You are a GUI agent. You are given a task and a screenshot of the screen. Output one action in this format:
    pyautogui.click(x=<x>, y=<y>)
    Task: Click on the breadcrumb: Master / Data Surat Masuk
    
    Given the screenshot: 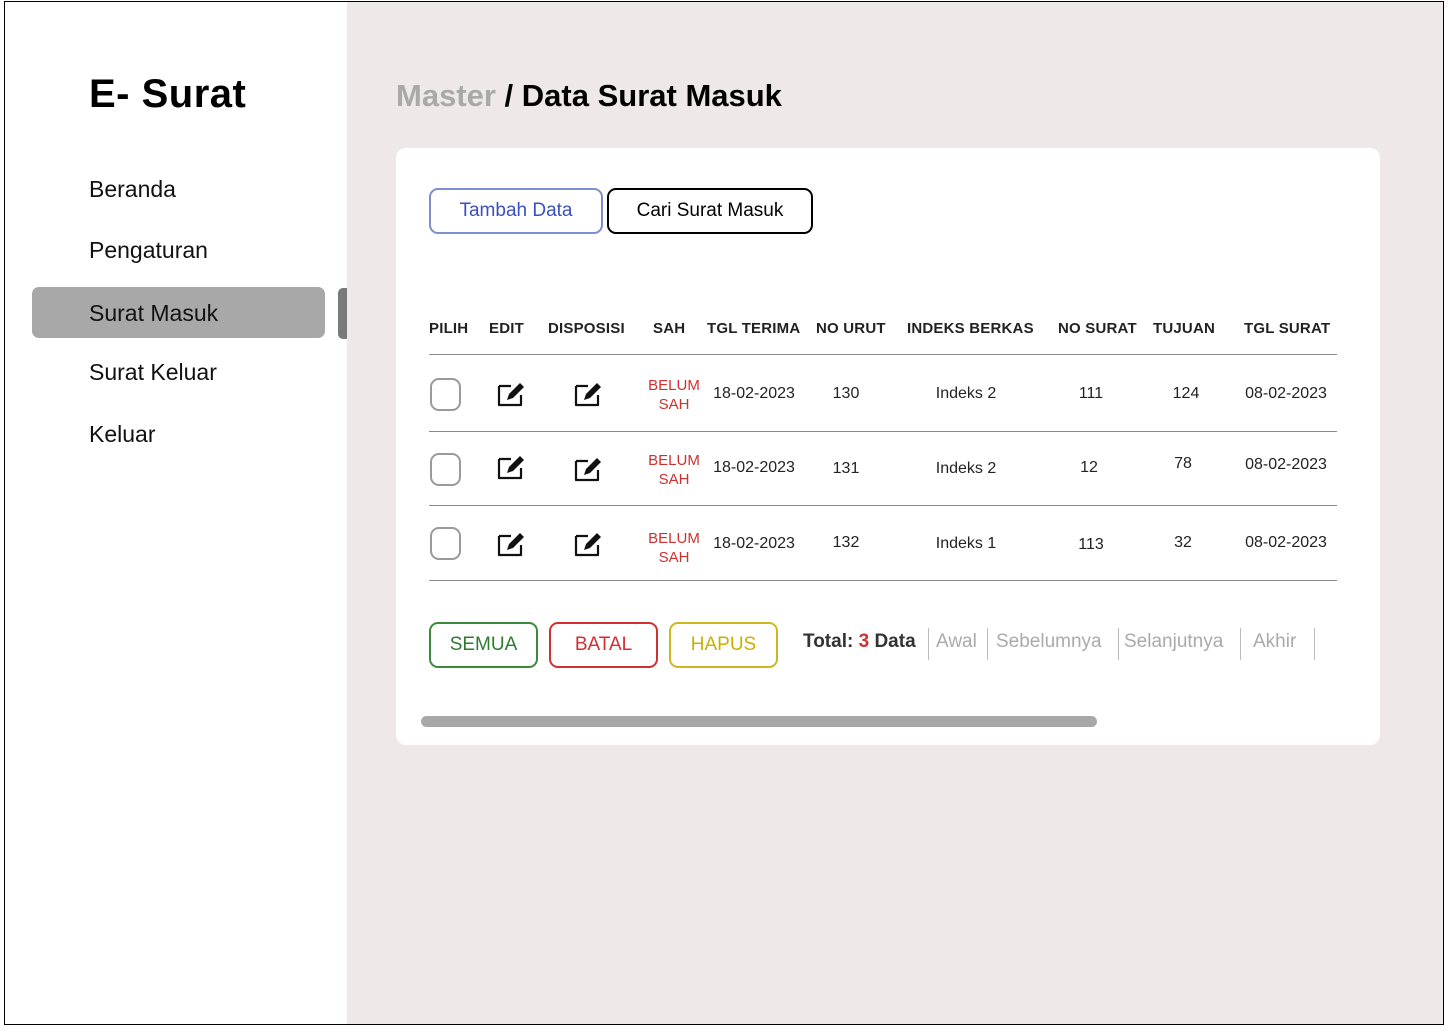 What is the action you would take?
    pyautogui.click(x=589, y=96)
    